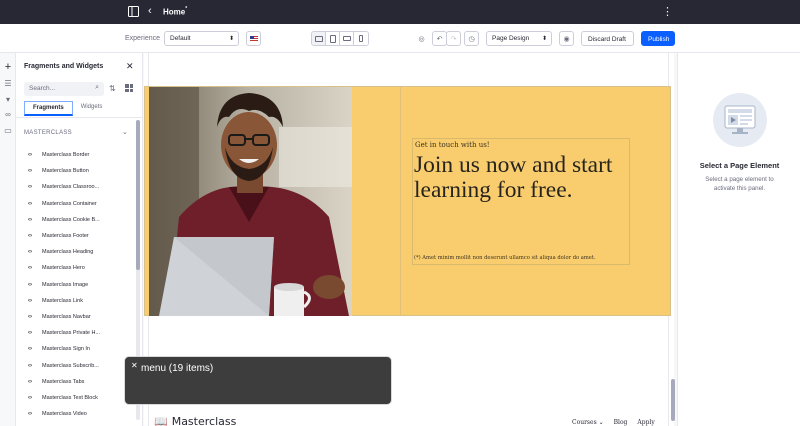  I want to click on footer-nav: Courses ⌄ Blog Apply, so click(613, 422).